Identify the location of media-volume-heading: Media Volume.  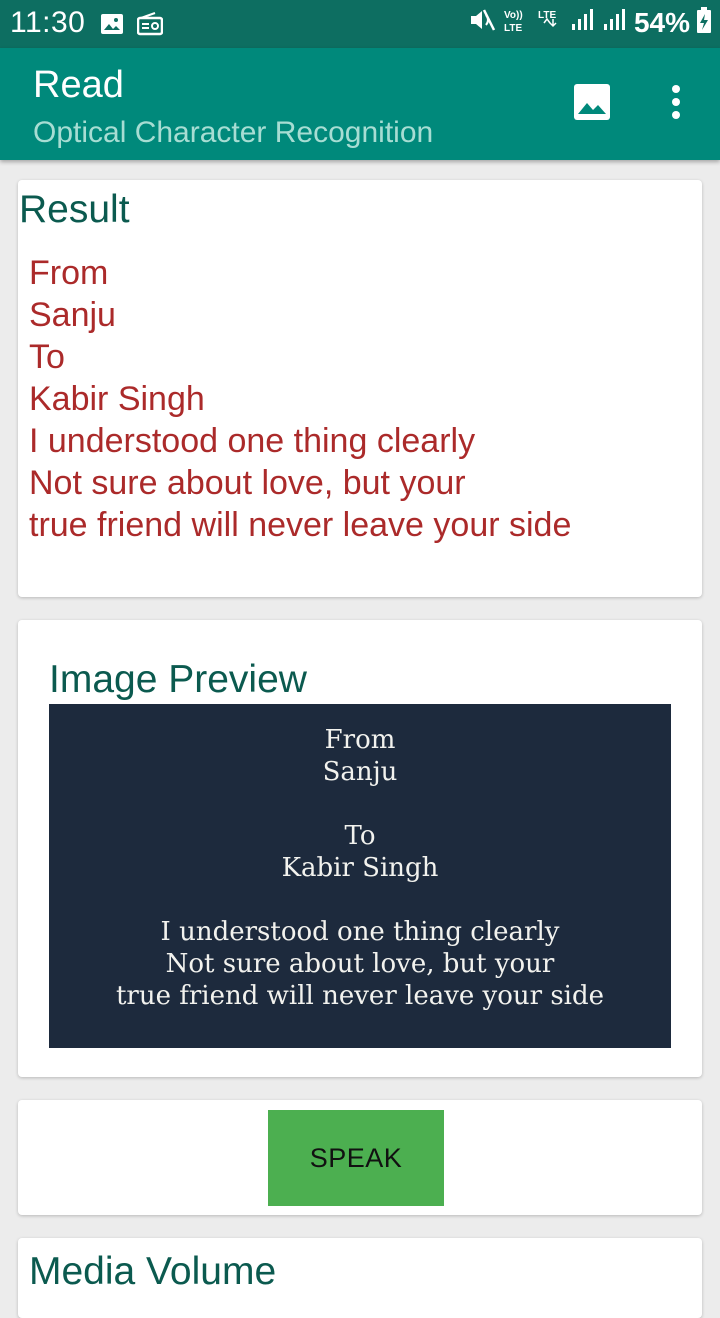
(153, 1271).